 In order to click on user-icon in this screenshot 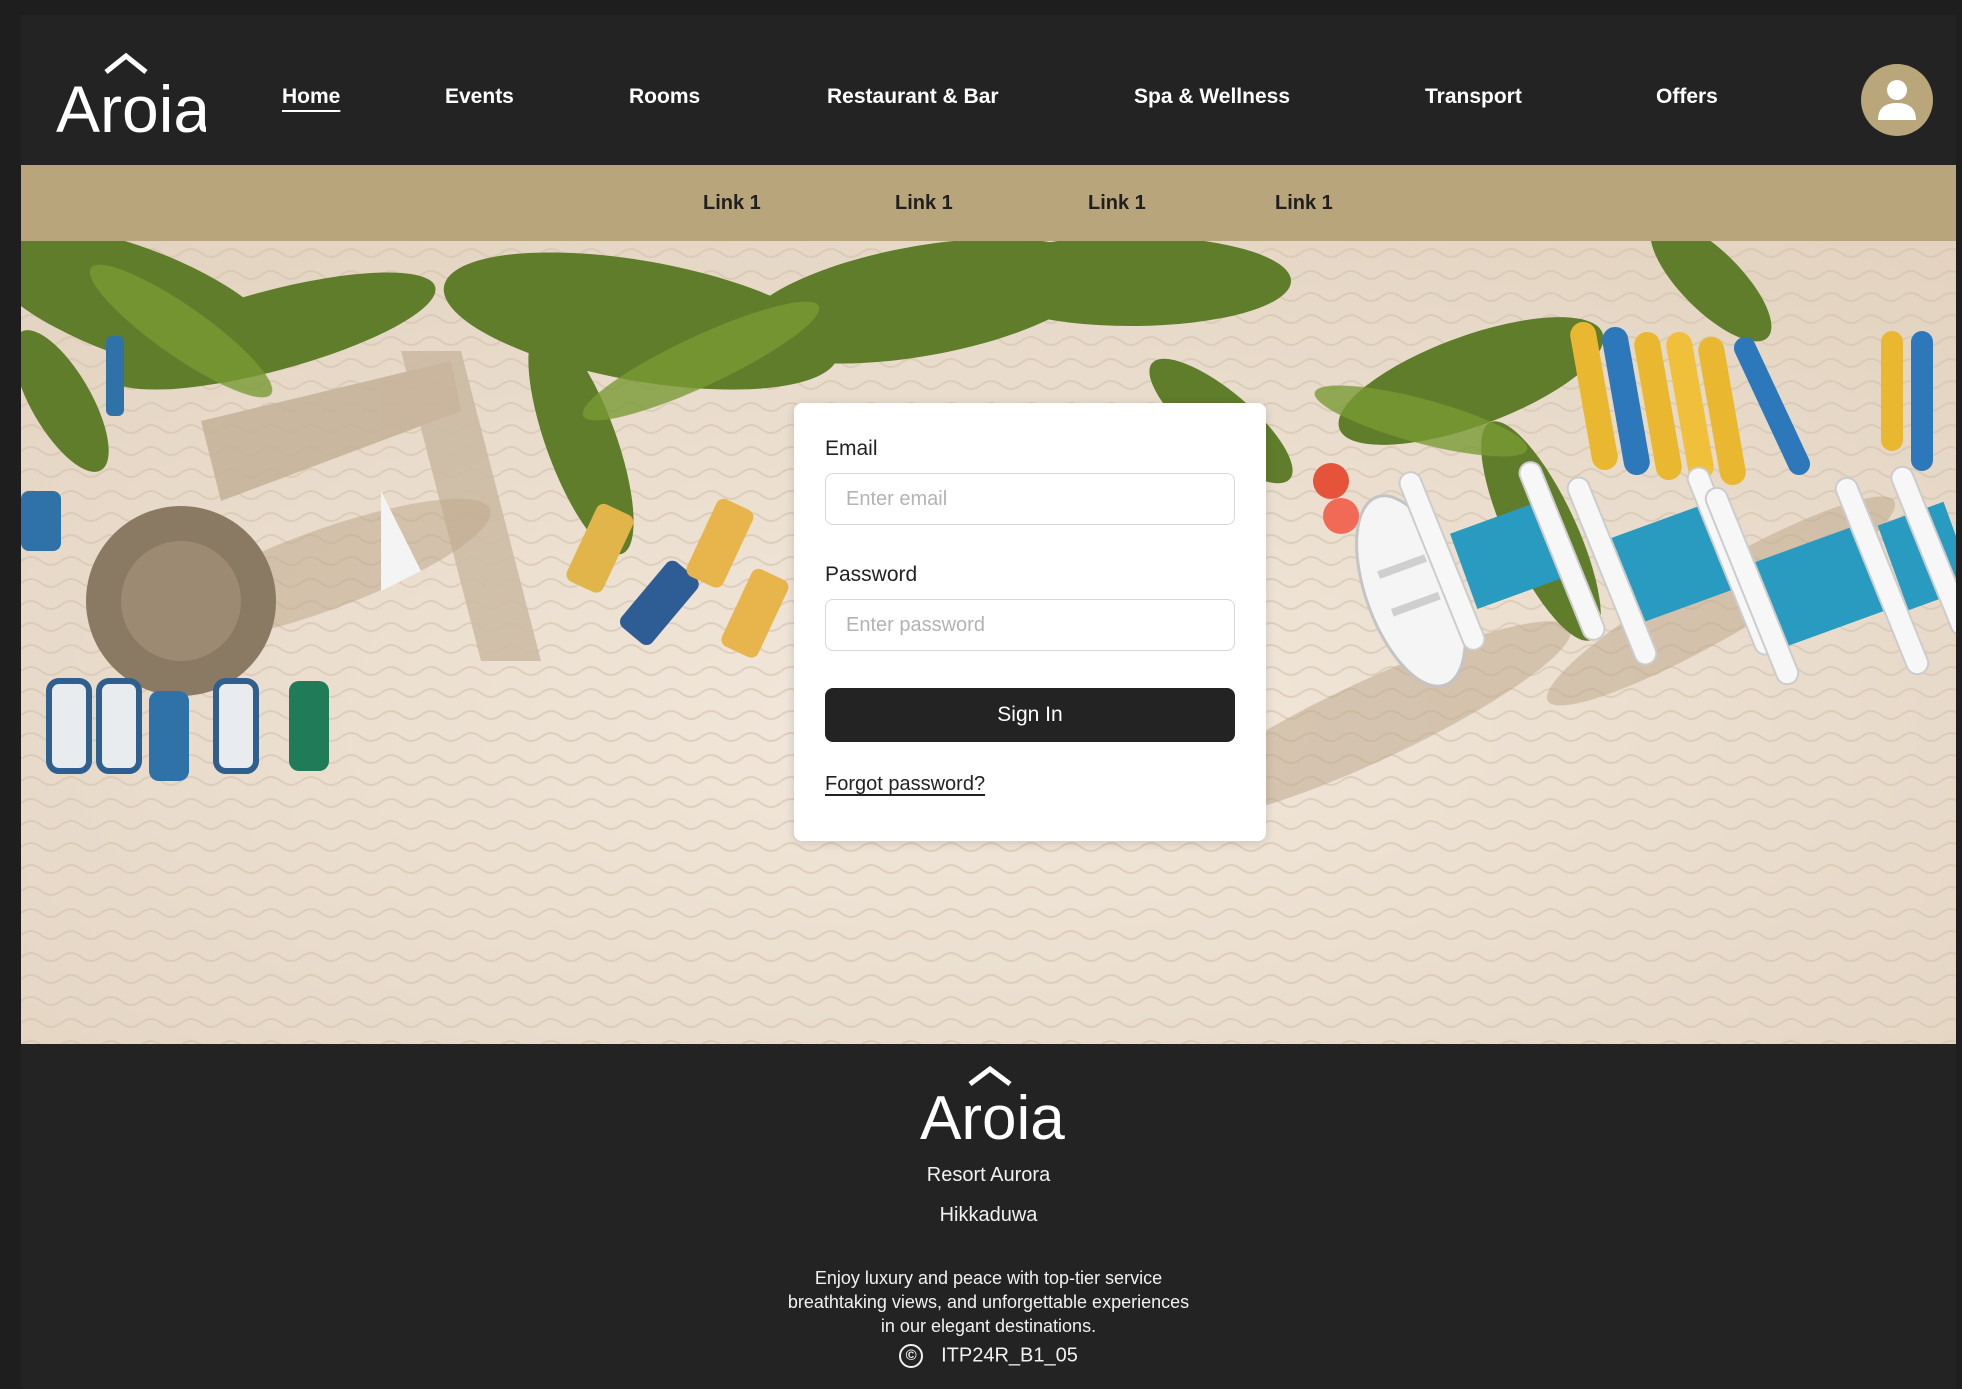, I will do `click(1897, 100)`.